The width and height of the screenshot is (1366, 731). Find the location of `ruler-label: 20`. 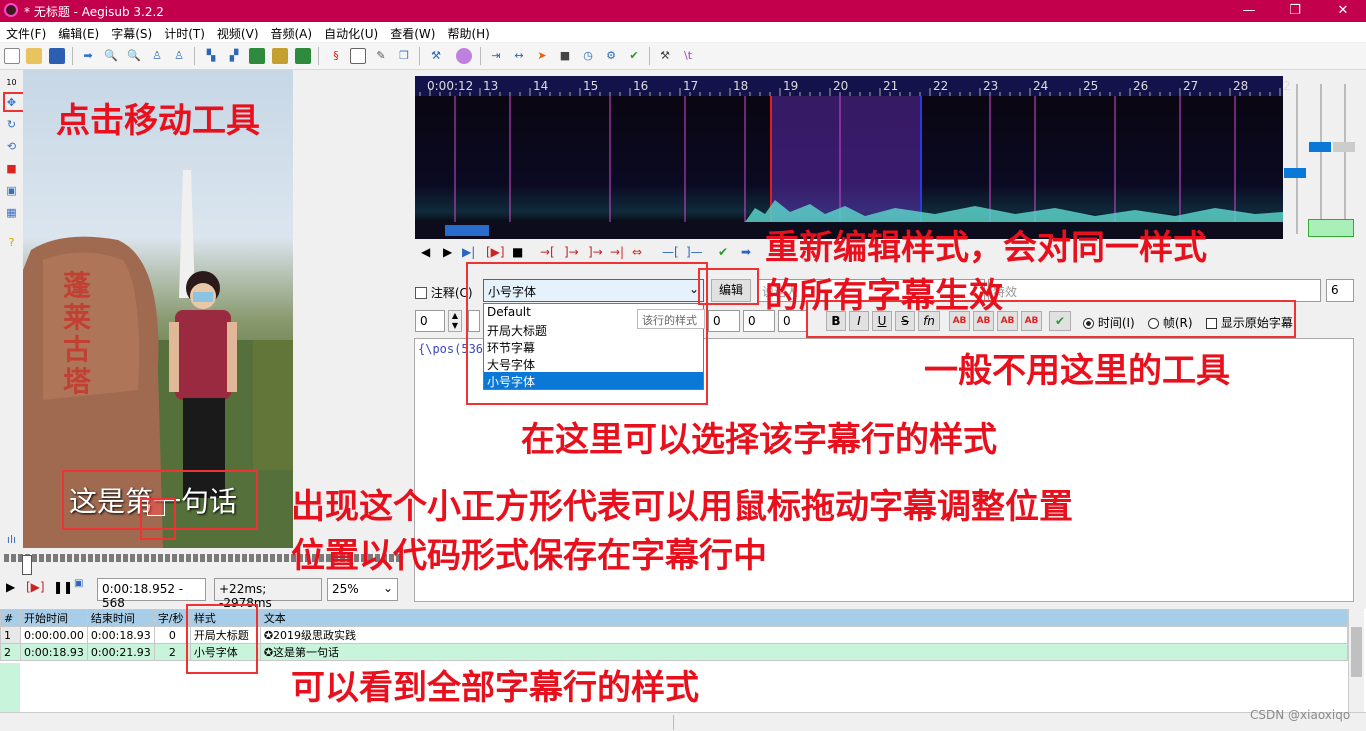

ruler-label: 20 is located at coordinates (841, 86).